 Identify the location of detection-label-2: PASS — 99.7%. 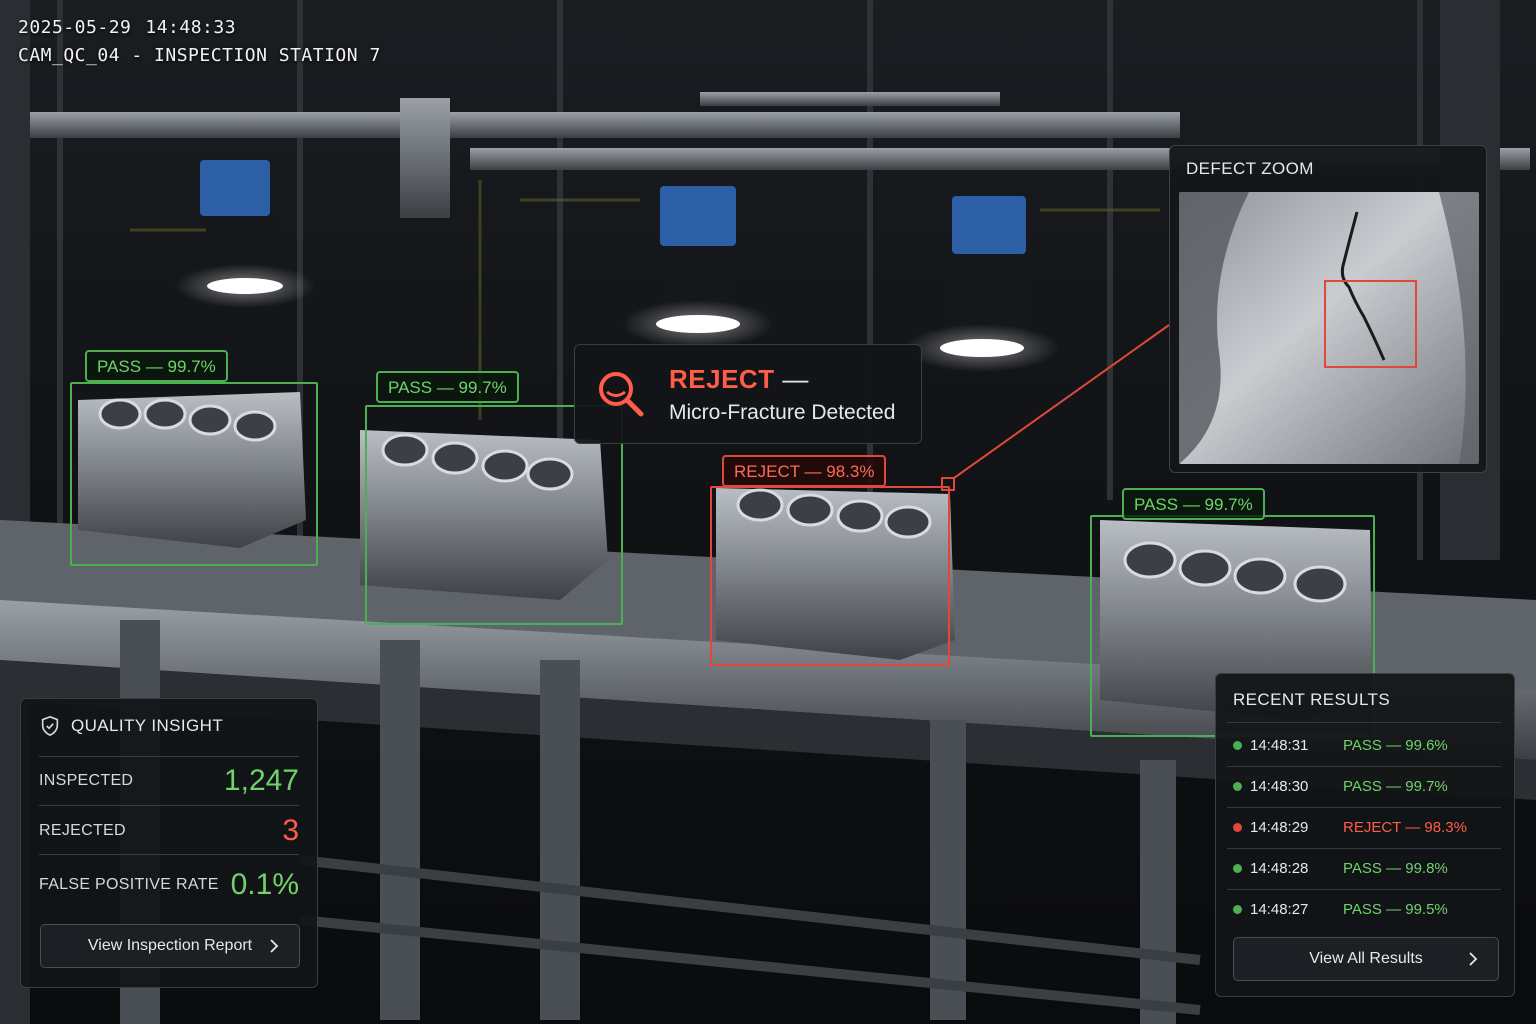
(447, 387).